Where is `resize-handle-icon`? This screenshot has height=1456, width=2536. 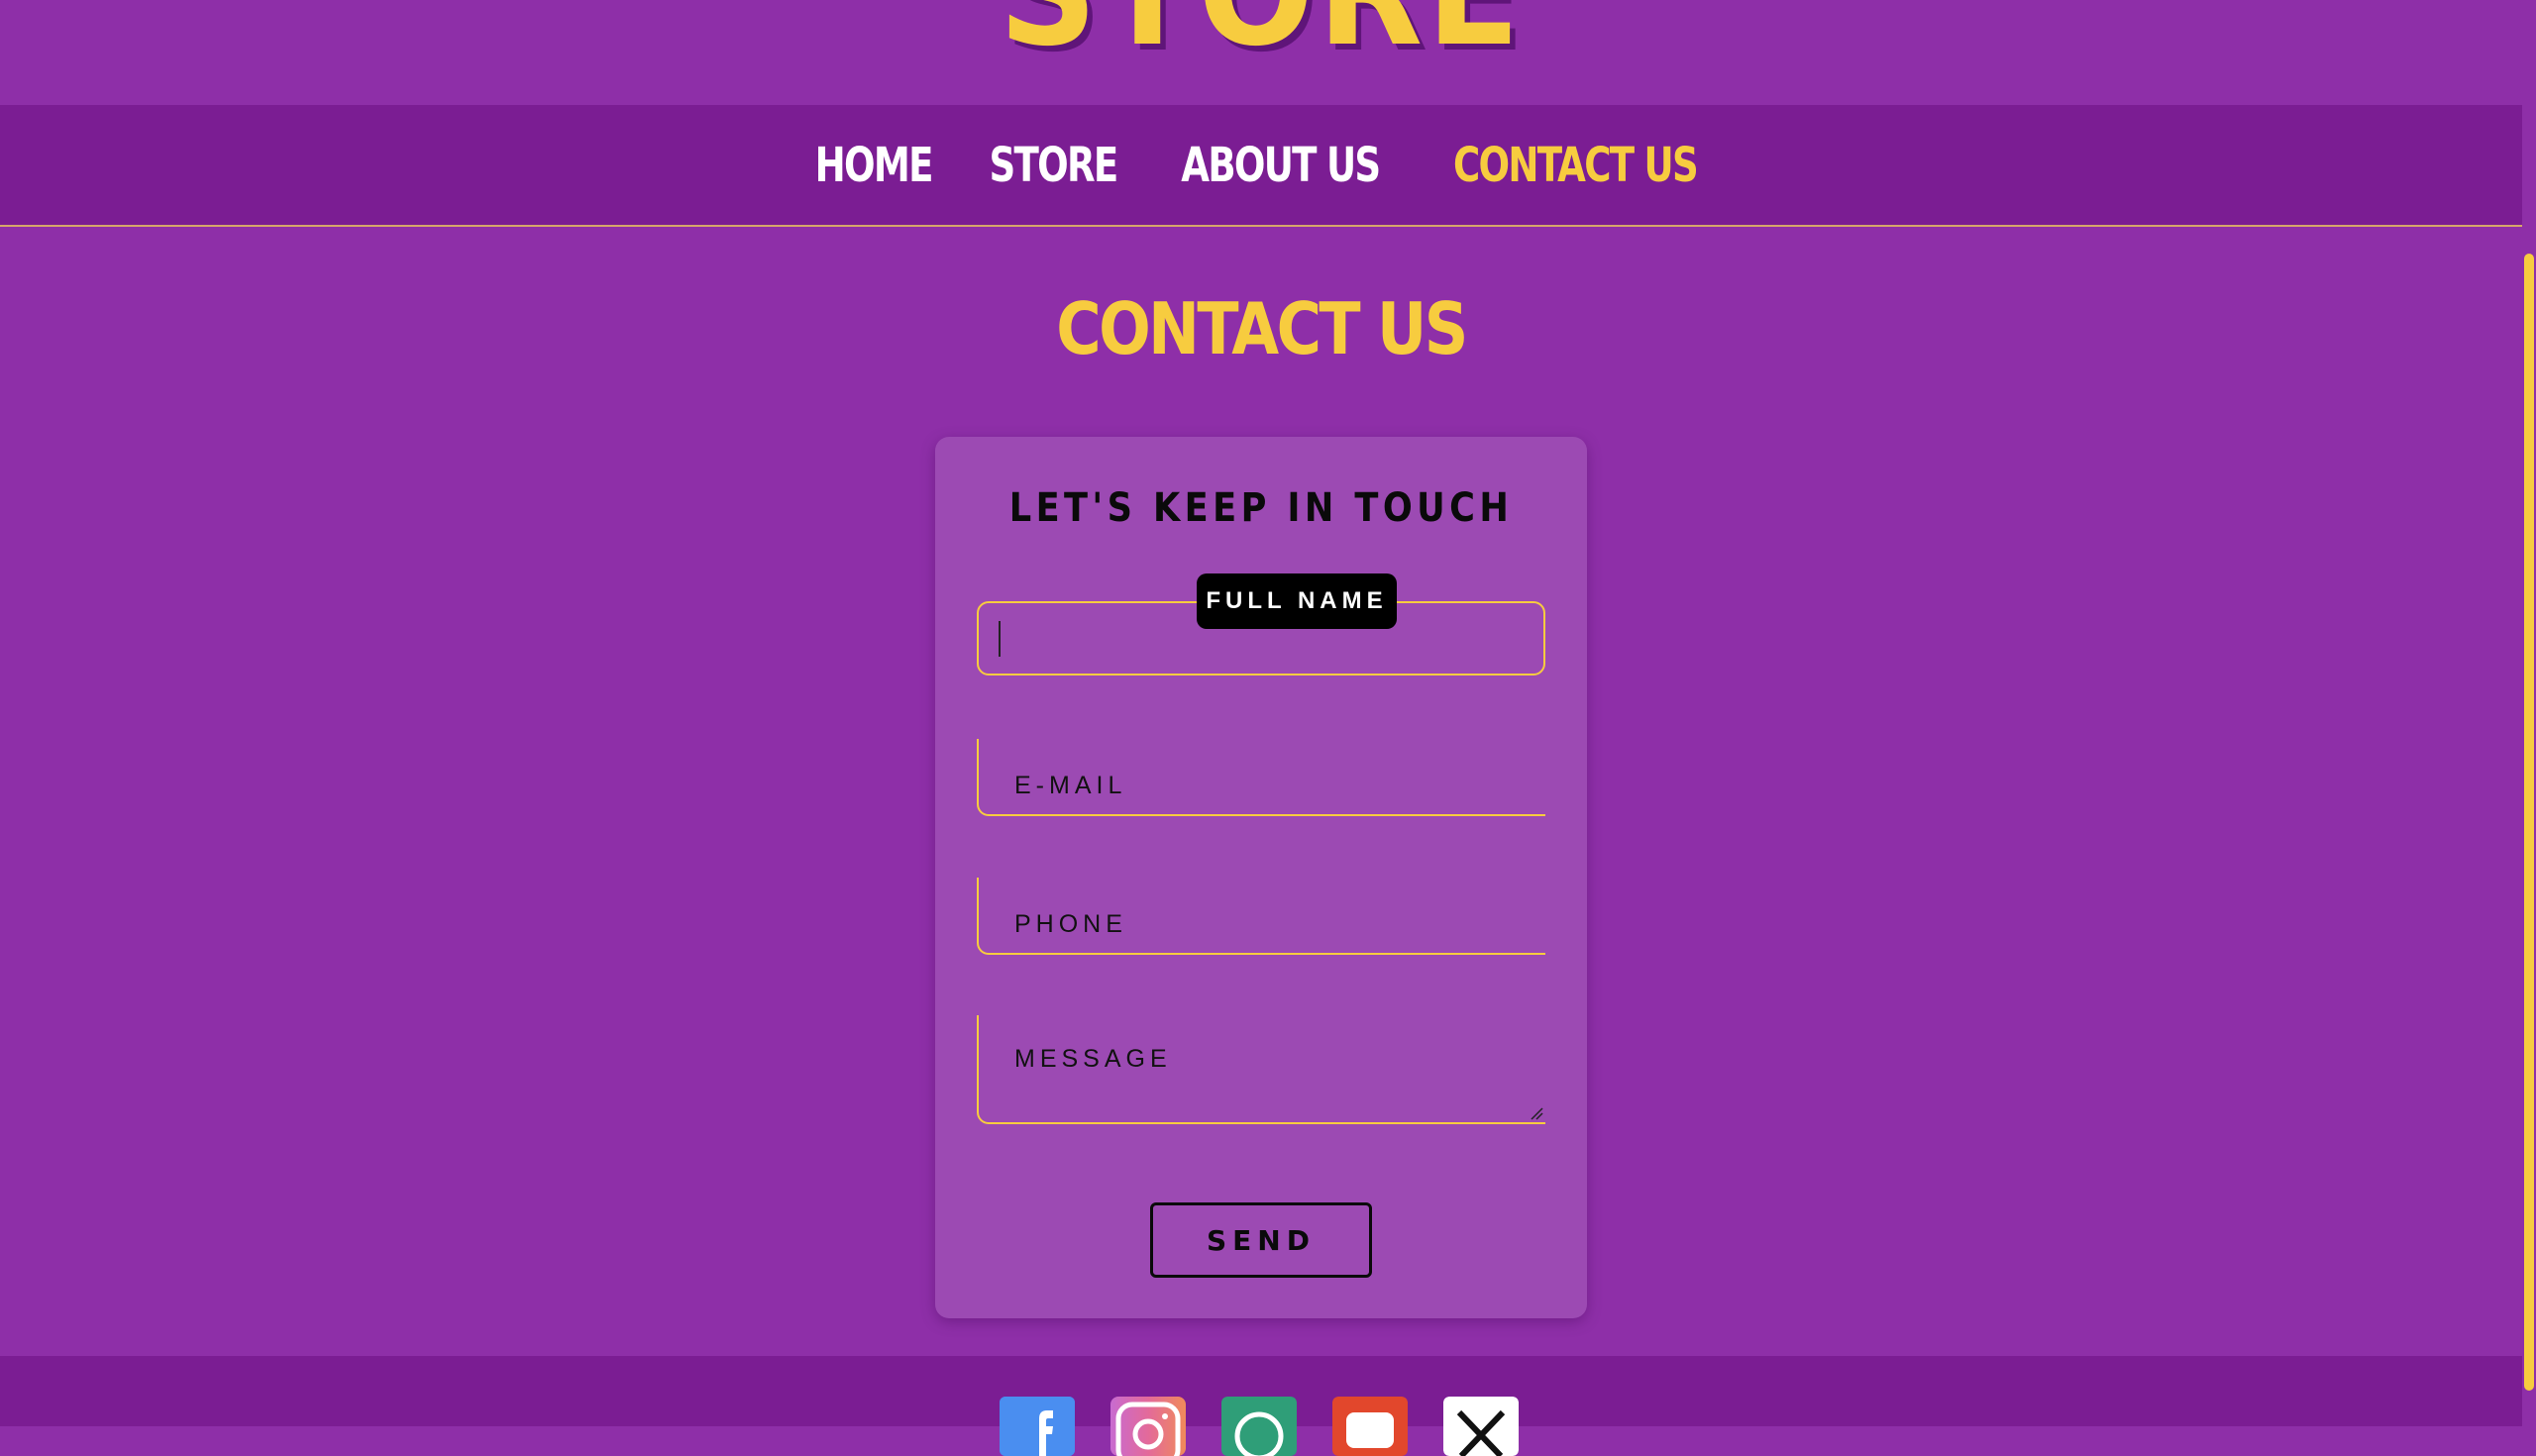
resize-handle-icon is located at coordinates (1536, 1113).